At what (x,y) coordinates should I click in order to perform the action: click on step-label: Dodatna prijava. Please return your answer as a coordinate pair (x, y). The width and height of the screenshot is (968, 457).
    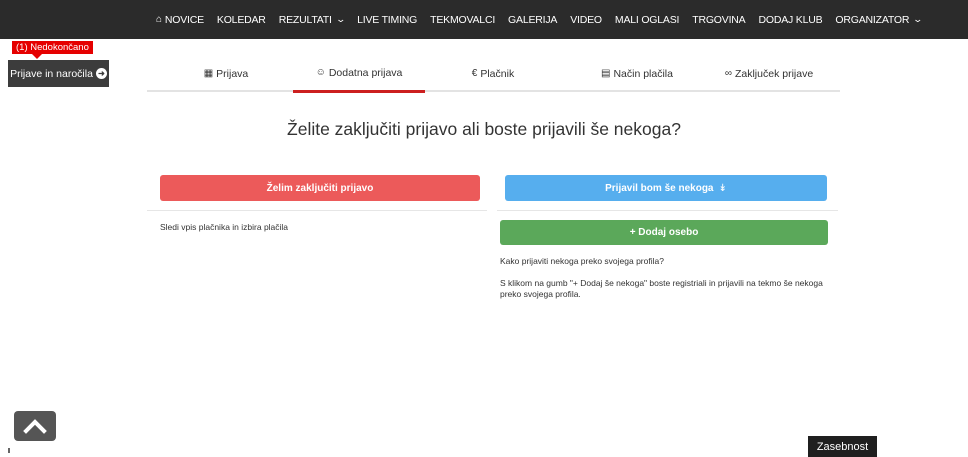
    Looking at the image, I should click on (365, 72).